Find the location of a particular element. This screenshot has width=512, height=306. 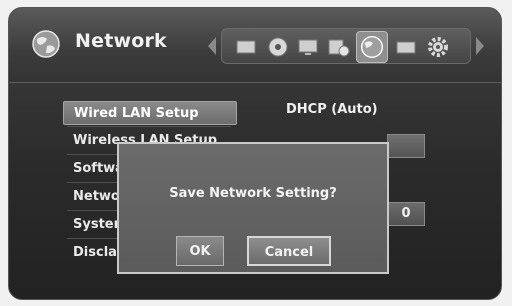

ip-mode-field is located at coordinates (406, 146).